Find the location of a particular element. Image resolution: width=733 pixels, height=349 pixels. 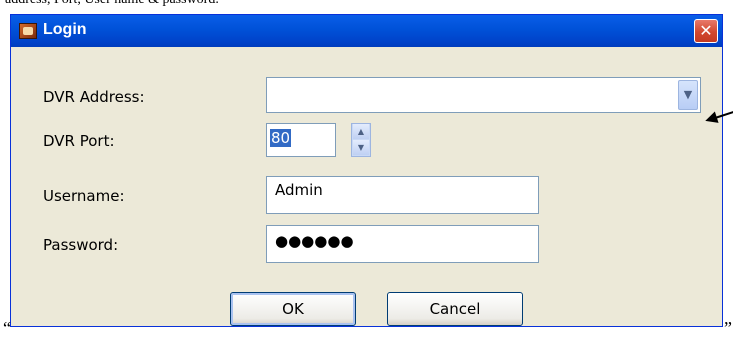

username-value: Admin is located at coordinates (299, 190).